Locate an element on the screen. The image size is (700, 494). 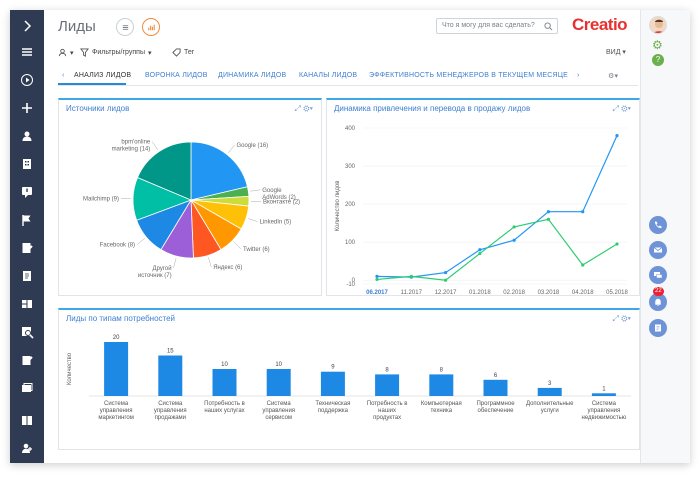
page-title: Лиды is located at coordinates (77, 26).